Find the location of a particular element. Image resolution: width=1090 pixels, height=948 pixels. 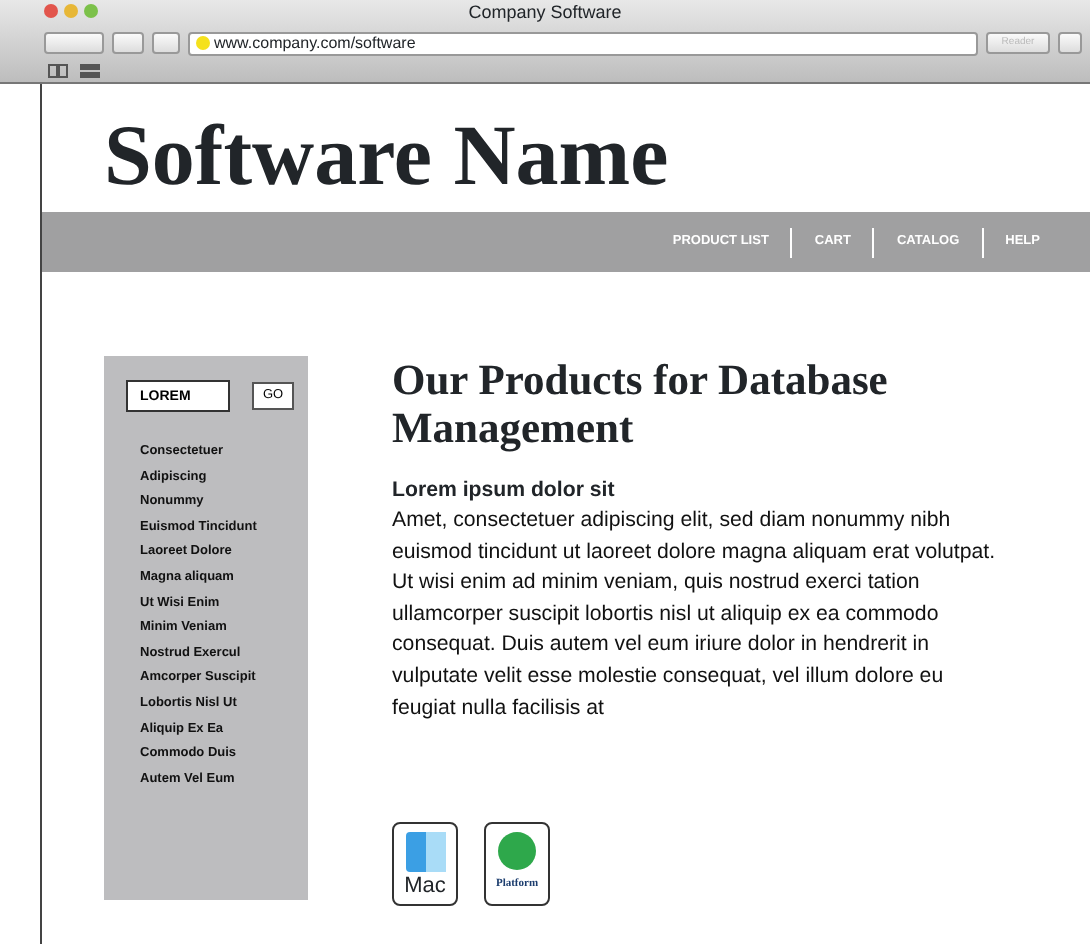

add-bookmark-button is located at coordinates (166, 43).